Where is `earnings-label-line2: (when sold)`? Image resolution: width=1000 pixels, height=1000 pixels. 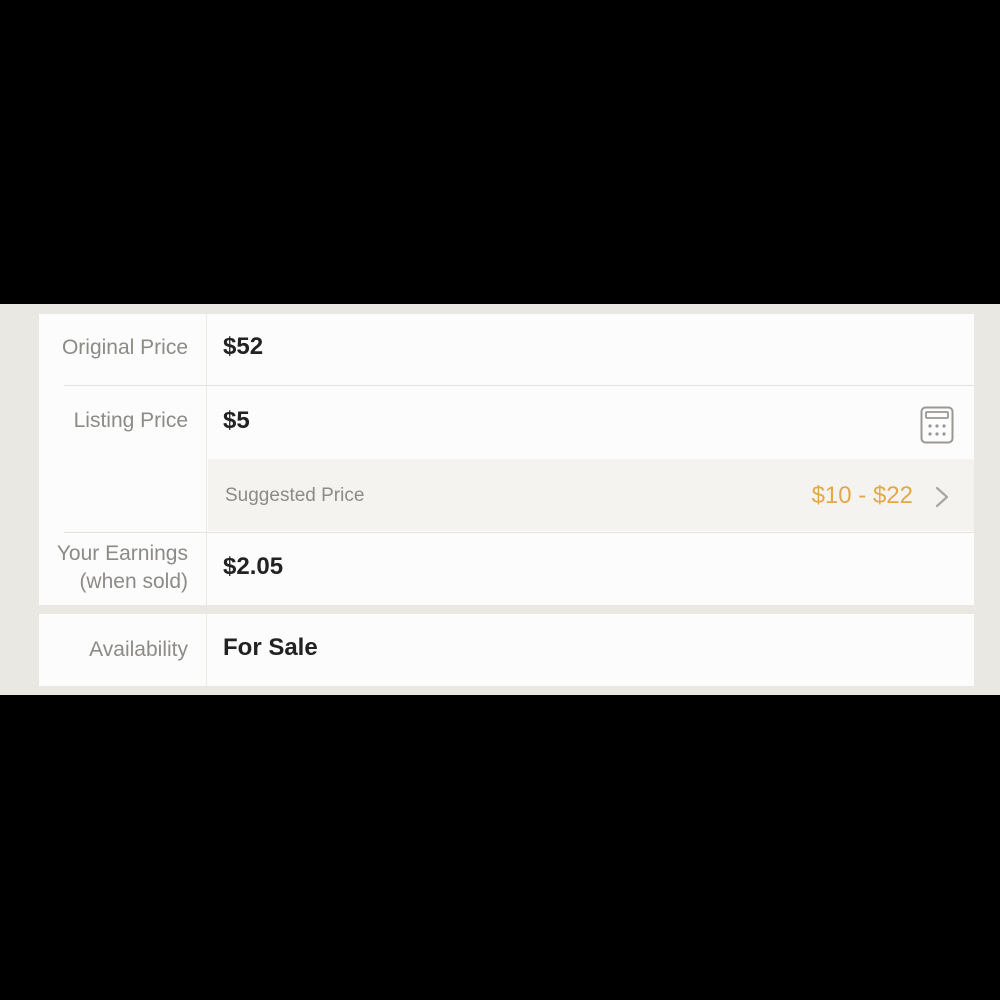
earnings-label-line2: (when sold) is located at coordinates (133, 581).